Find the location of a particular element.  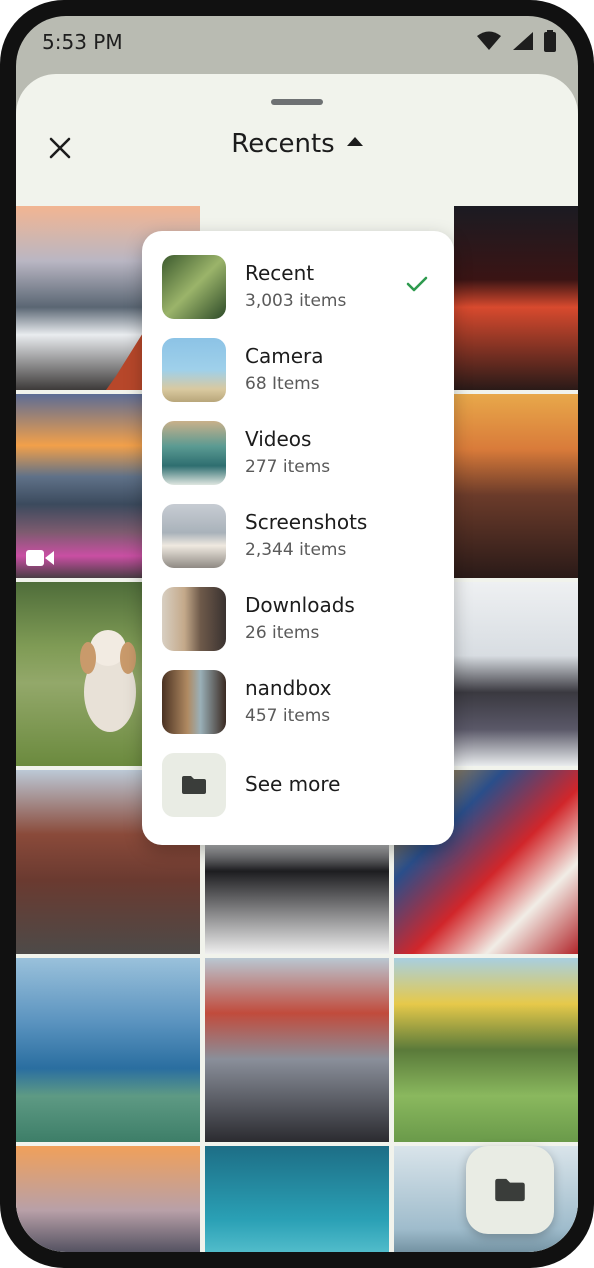

album-name: Screenshots is located at coordinates (306, 522).